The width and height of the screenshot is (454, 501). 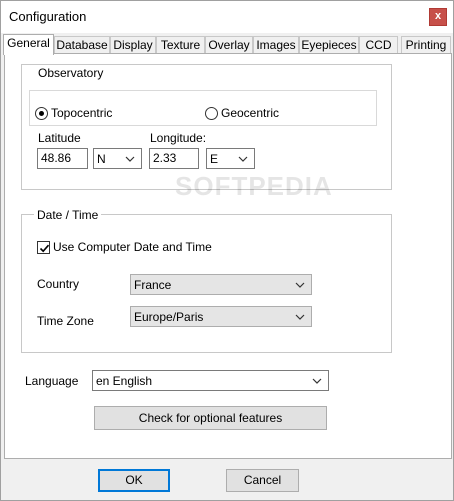 What do you see at coordinates (211, 113) in the screenshot?
I see `geocentric-radio` at bounding box center [211, 113].